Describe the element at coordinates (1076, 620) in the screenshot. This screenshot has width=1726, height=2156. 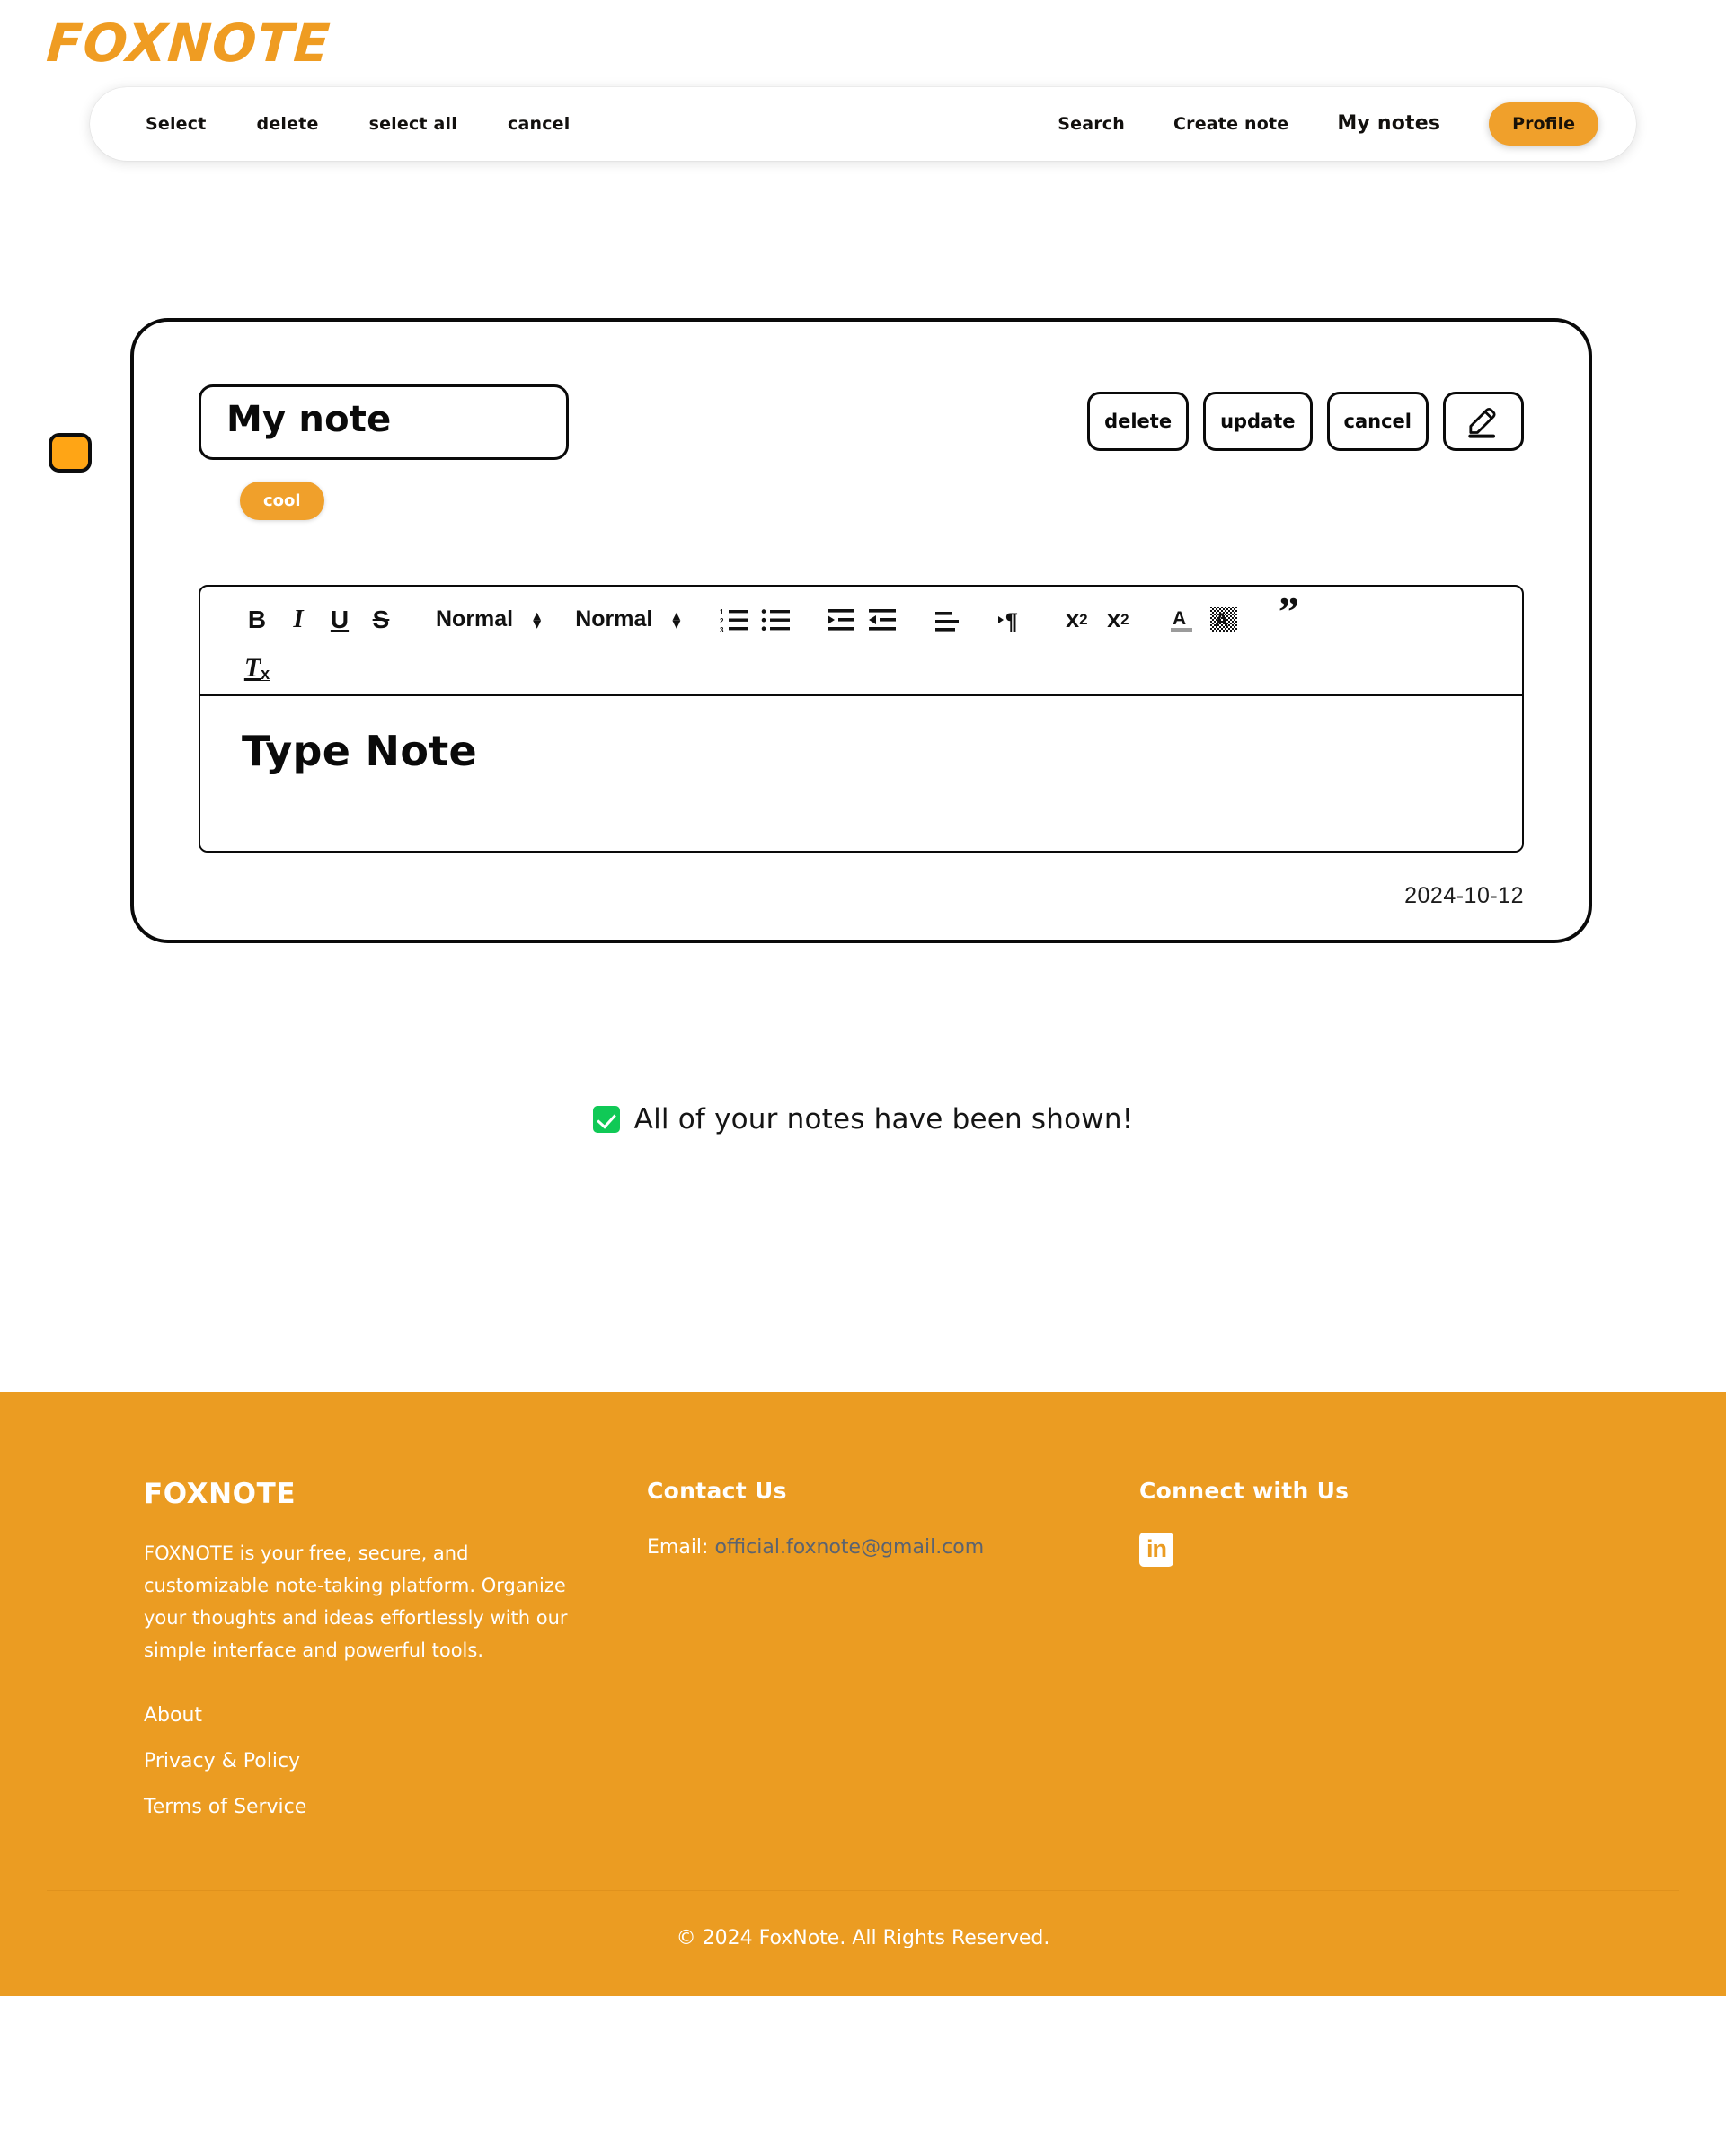
I see `subscript-button: x2` at that location.